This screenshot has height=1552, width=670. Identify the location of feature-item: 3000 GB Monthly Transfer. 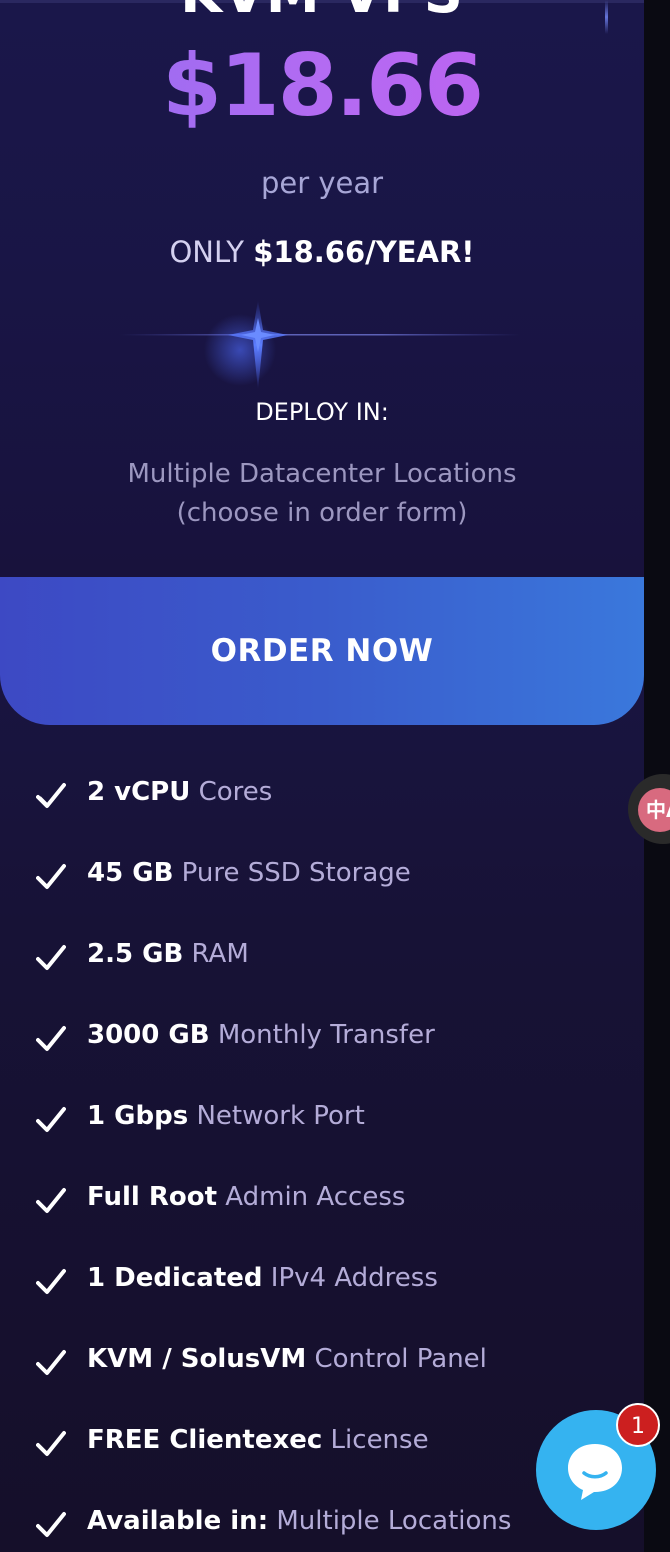
(322, 1040).